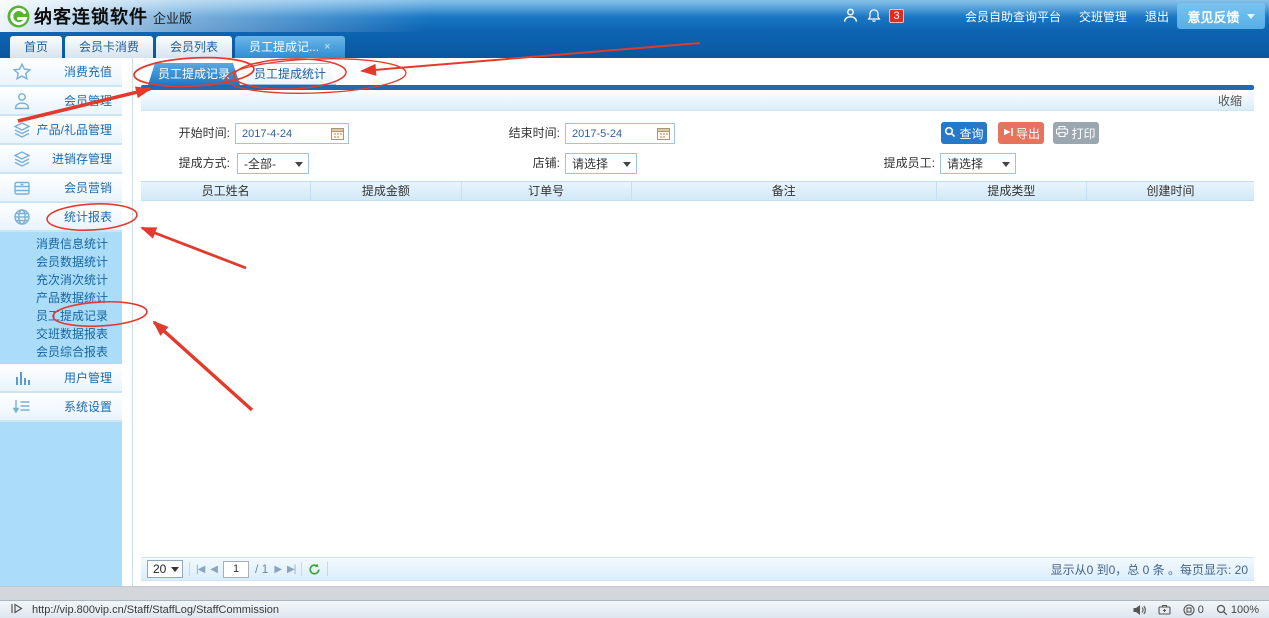 This screenshot has height=618, width=1269. What do you see at coordinates (1230, 100) in the screenshot?
I see `collapse-link: 收缩` at bounding box center [1230, 100].